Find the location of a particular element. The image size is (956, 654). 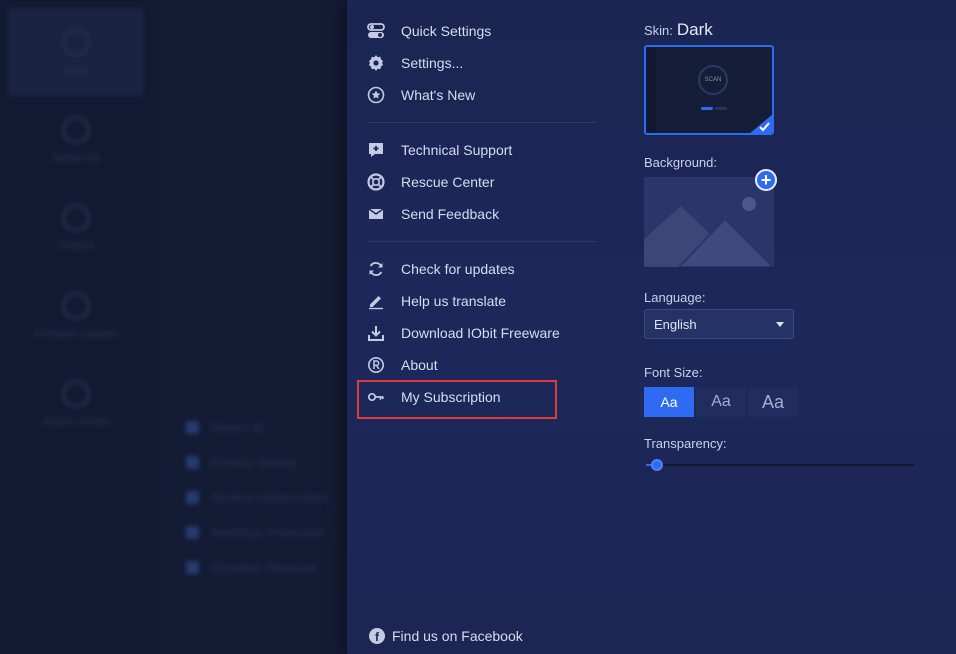

font-size-medium-button: Aa is located at coordinates (721, 402).